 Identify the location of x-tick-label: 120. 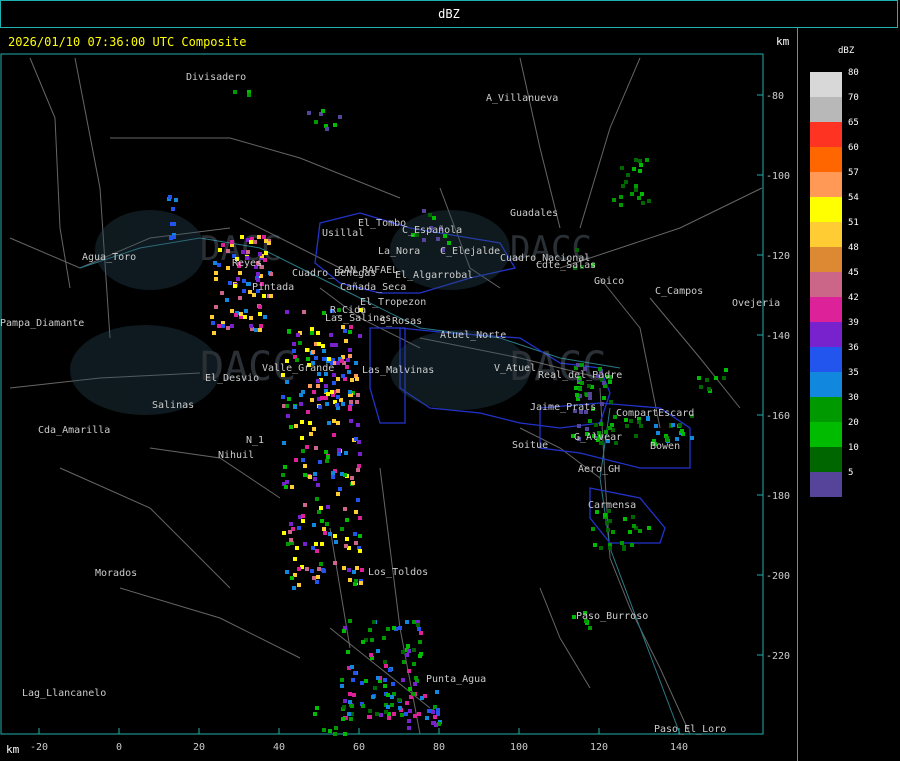
(599, 747).